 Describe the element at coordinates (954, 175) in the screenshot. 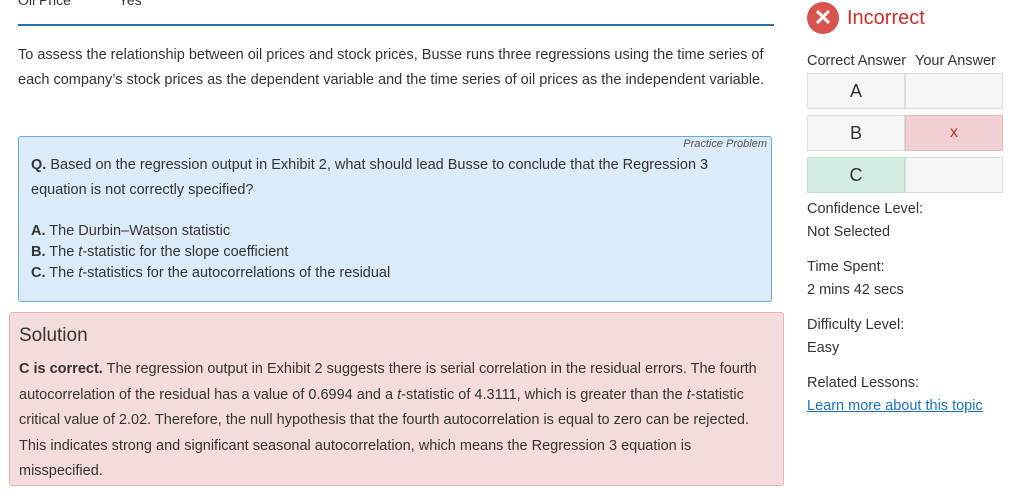

I see `your-answer-cell-c` at that location.